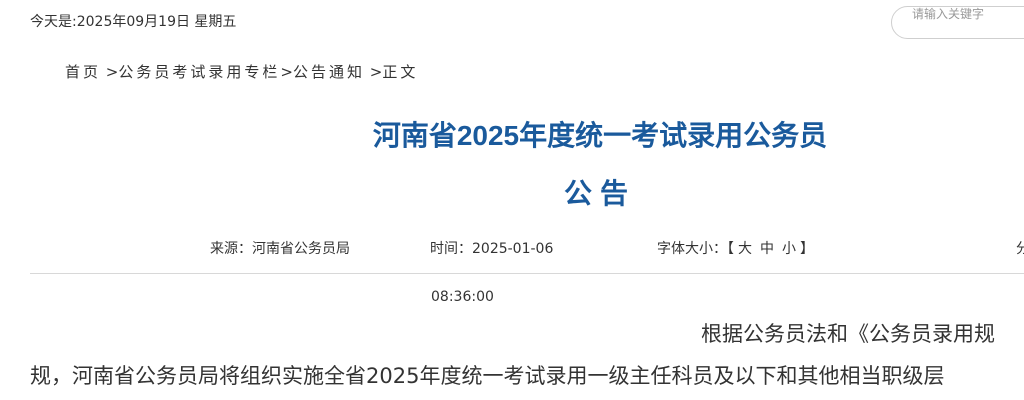 This screenshot has width=1024, height=400. I want to click on breadcrumb-current: 正文, so click(400, 72).